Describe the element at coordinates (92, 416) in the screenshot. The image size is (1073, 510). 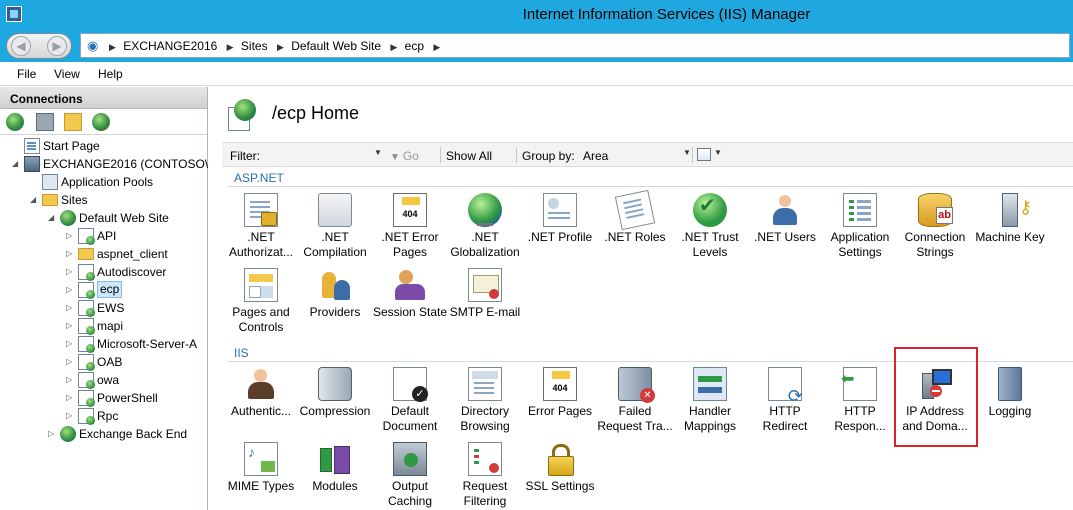
I see `tree-item-rpc: ▷ Rpc` at that location.